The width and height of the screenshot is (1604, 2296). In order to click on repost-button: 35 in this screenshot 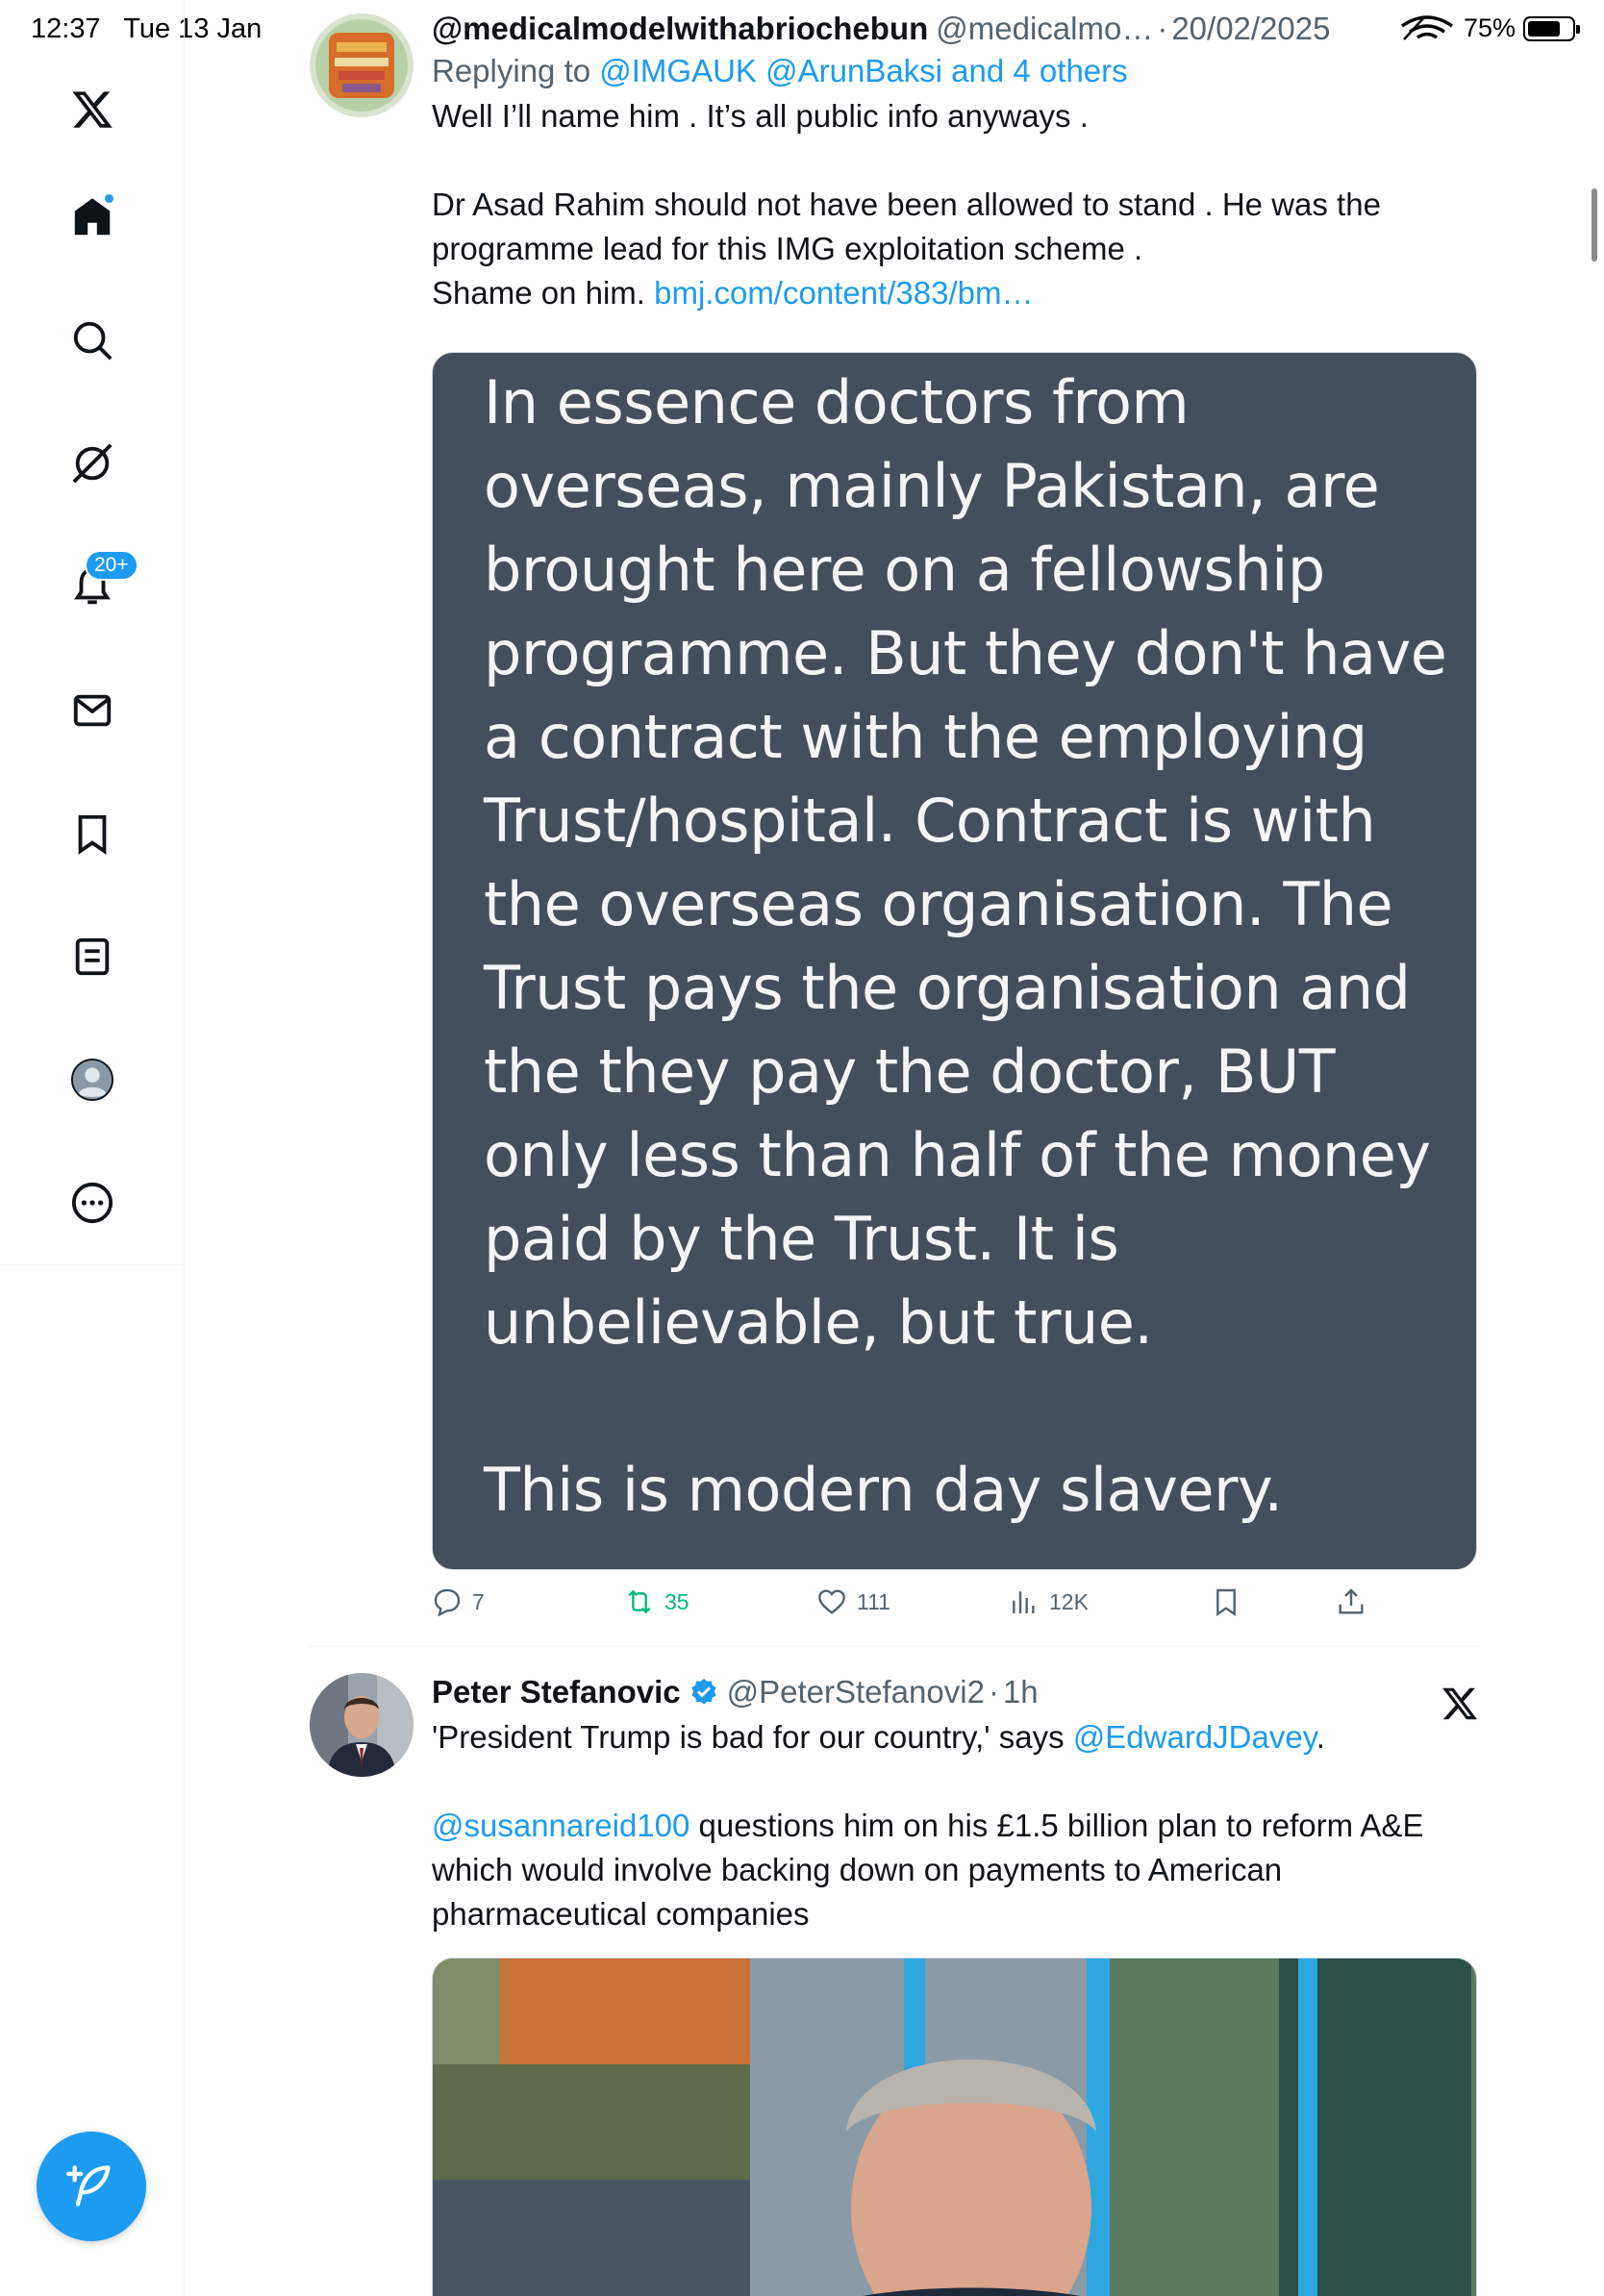, I will do `click(656, 1601)`.